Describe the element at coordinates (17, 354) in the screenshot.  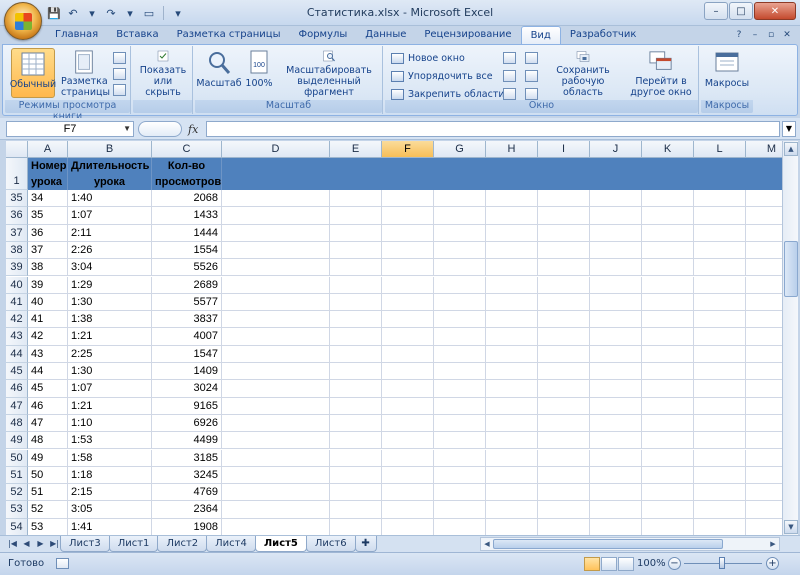
I see `row-header: 44` at that location.